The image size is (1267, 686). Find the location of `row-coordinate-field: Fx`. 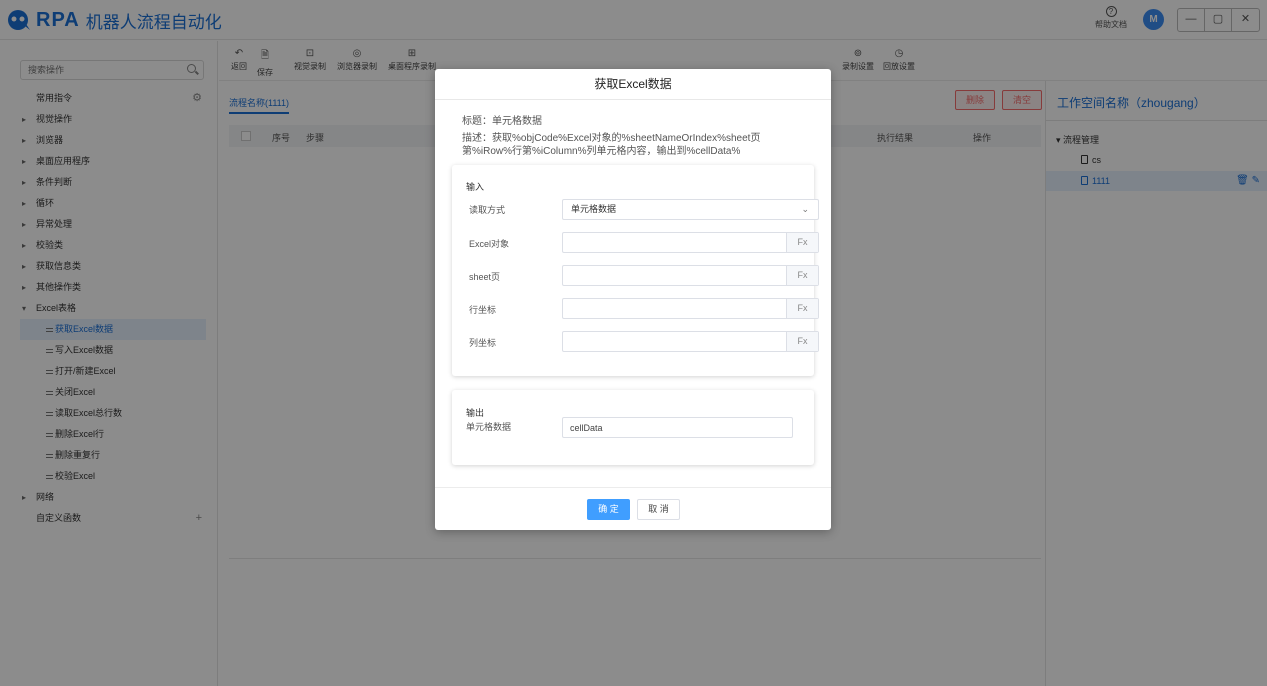

row-coordinate-field: Fx is located at coordinates (690, 308).